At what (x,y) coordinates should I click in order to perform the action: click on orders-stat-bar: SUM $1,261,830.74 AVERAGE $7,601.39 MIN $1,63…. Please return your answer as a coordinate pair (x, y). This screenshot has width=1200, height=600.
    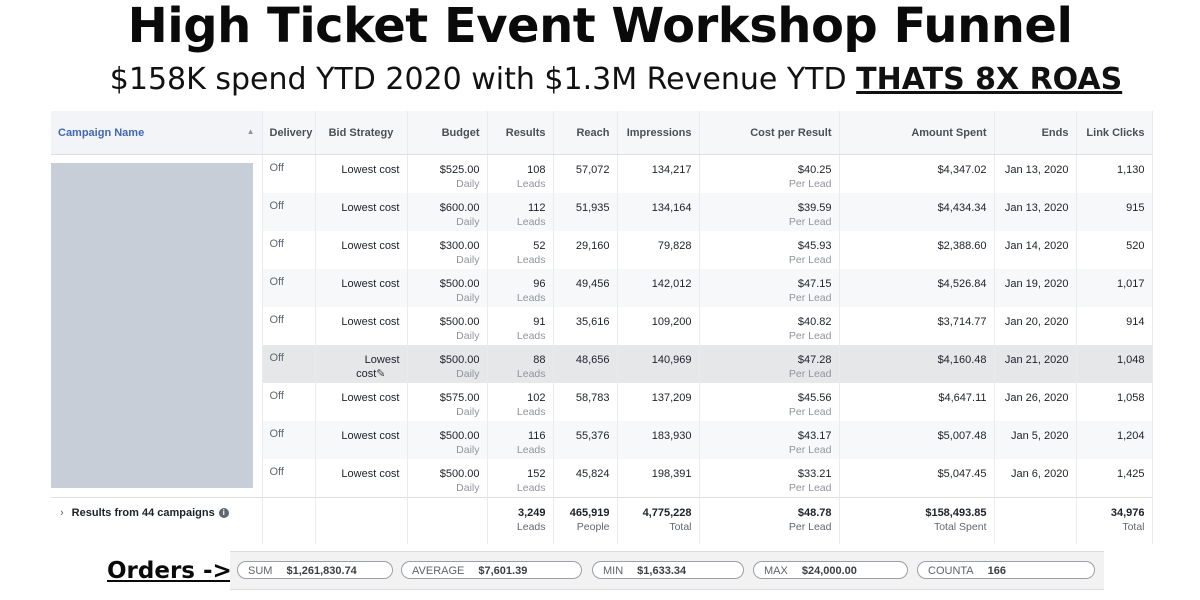
    Looking at the image, I should click on (667, 570).